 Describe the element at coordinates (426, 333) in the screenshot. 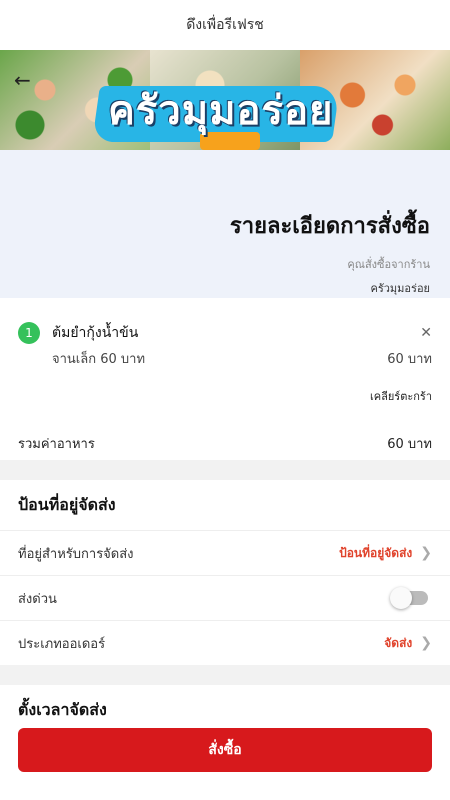

I see `remove-item-close-icon: ✕` at that location.